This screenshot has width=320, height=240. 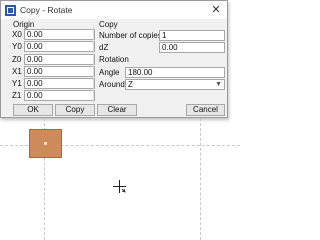 What do you see at coordinates (59, 59) in the screenshot?
I see `z0-input: 0.00` at bounding box center [59, 59].